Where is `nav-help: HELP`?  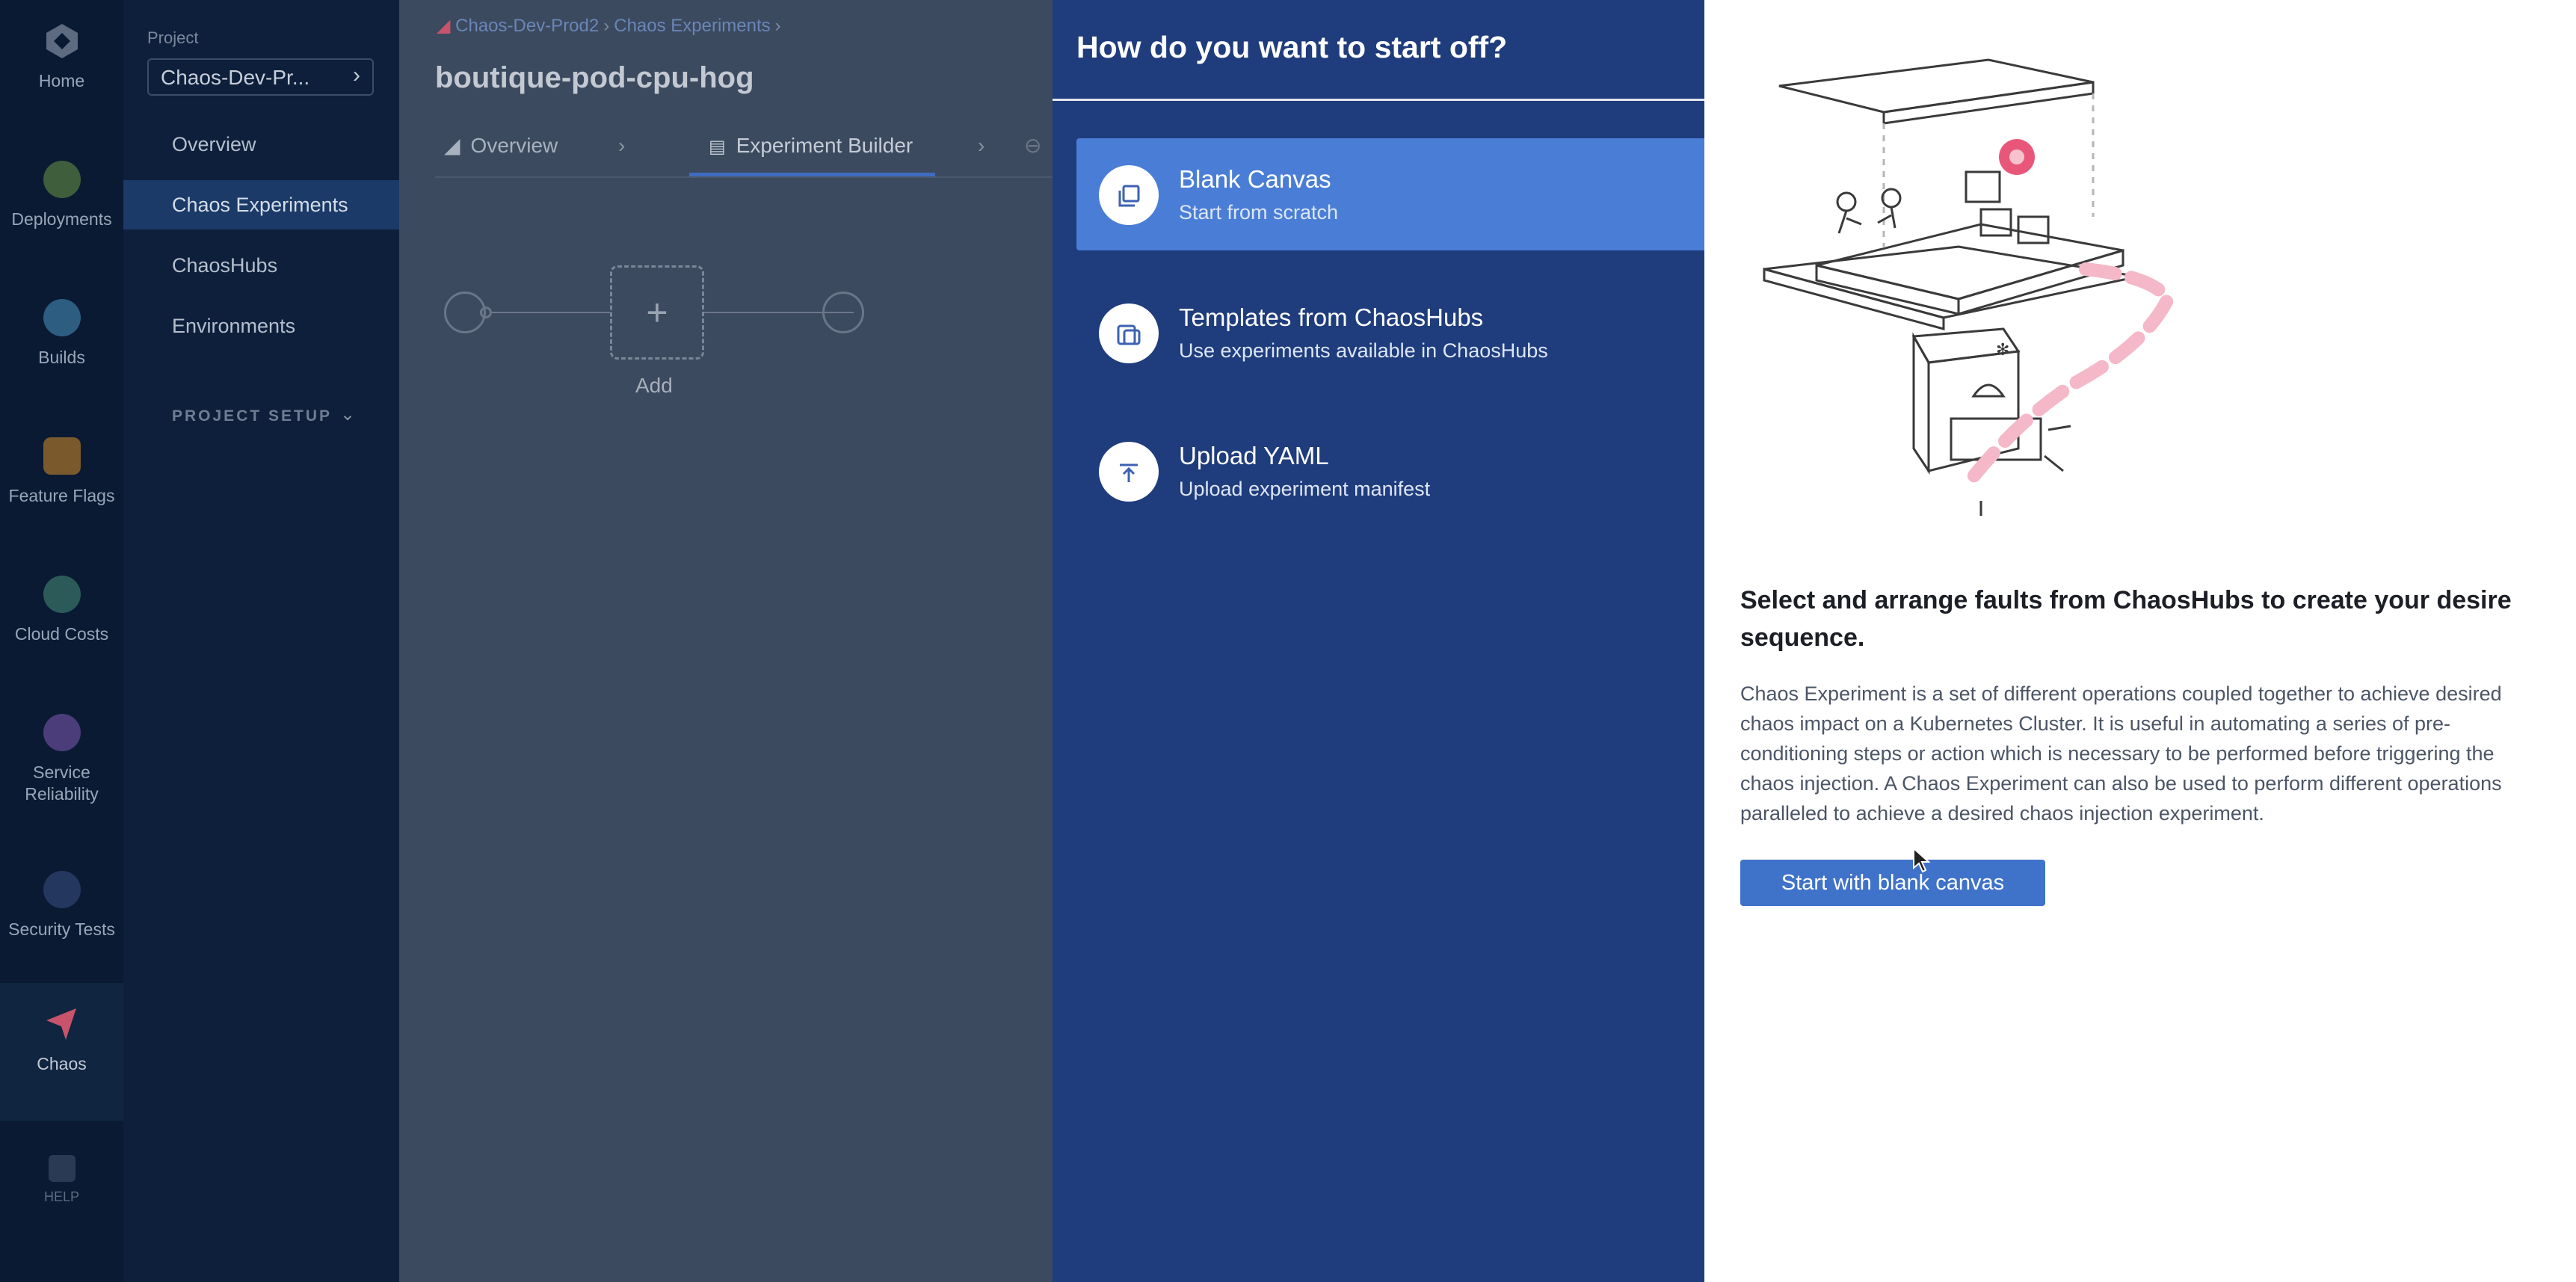 nav-help: HELP is located at coordinates (61, 1181).